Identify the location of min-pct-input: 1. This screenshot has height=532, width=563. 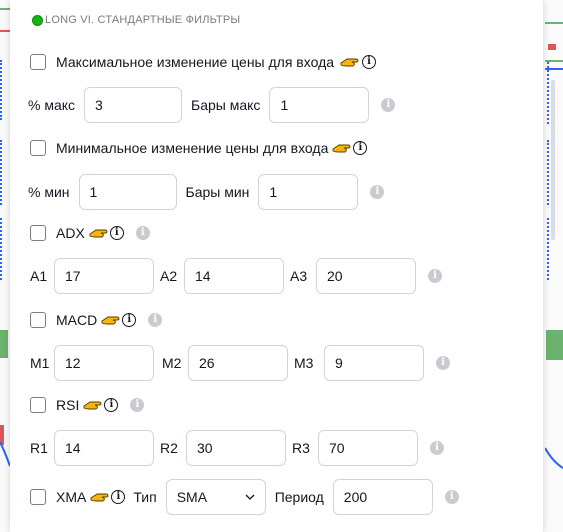
(127, 192).